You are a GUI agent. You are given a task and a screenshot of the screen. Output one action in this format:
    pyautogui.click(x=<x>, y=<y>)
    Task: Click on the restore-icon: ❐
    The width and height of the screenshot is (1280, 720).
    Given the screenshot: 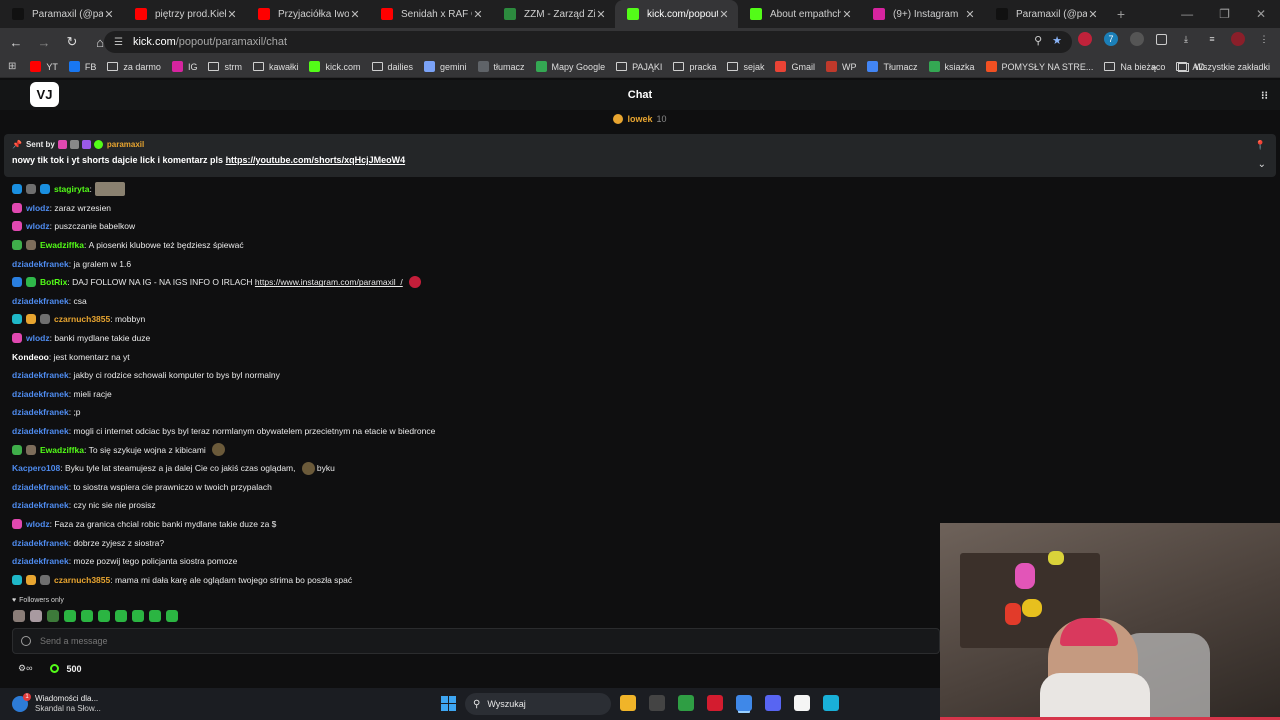 What is the action you would take?
    pyautogui.click(x=1224, y=14)
    